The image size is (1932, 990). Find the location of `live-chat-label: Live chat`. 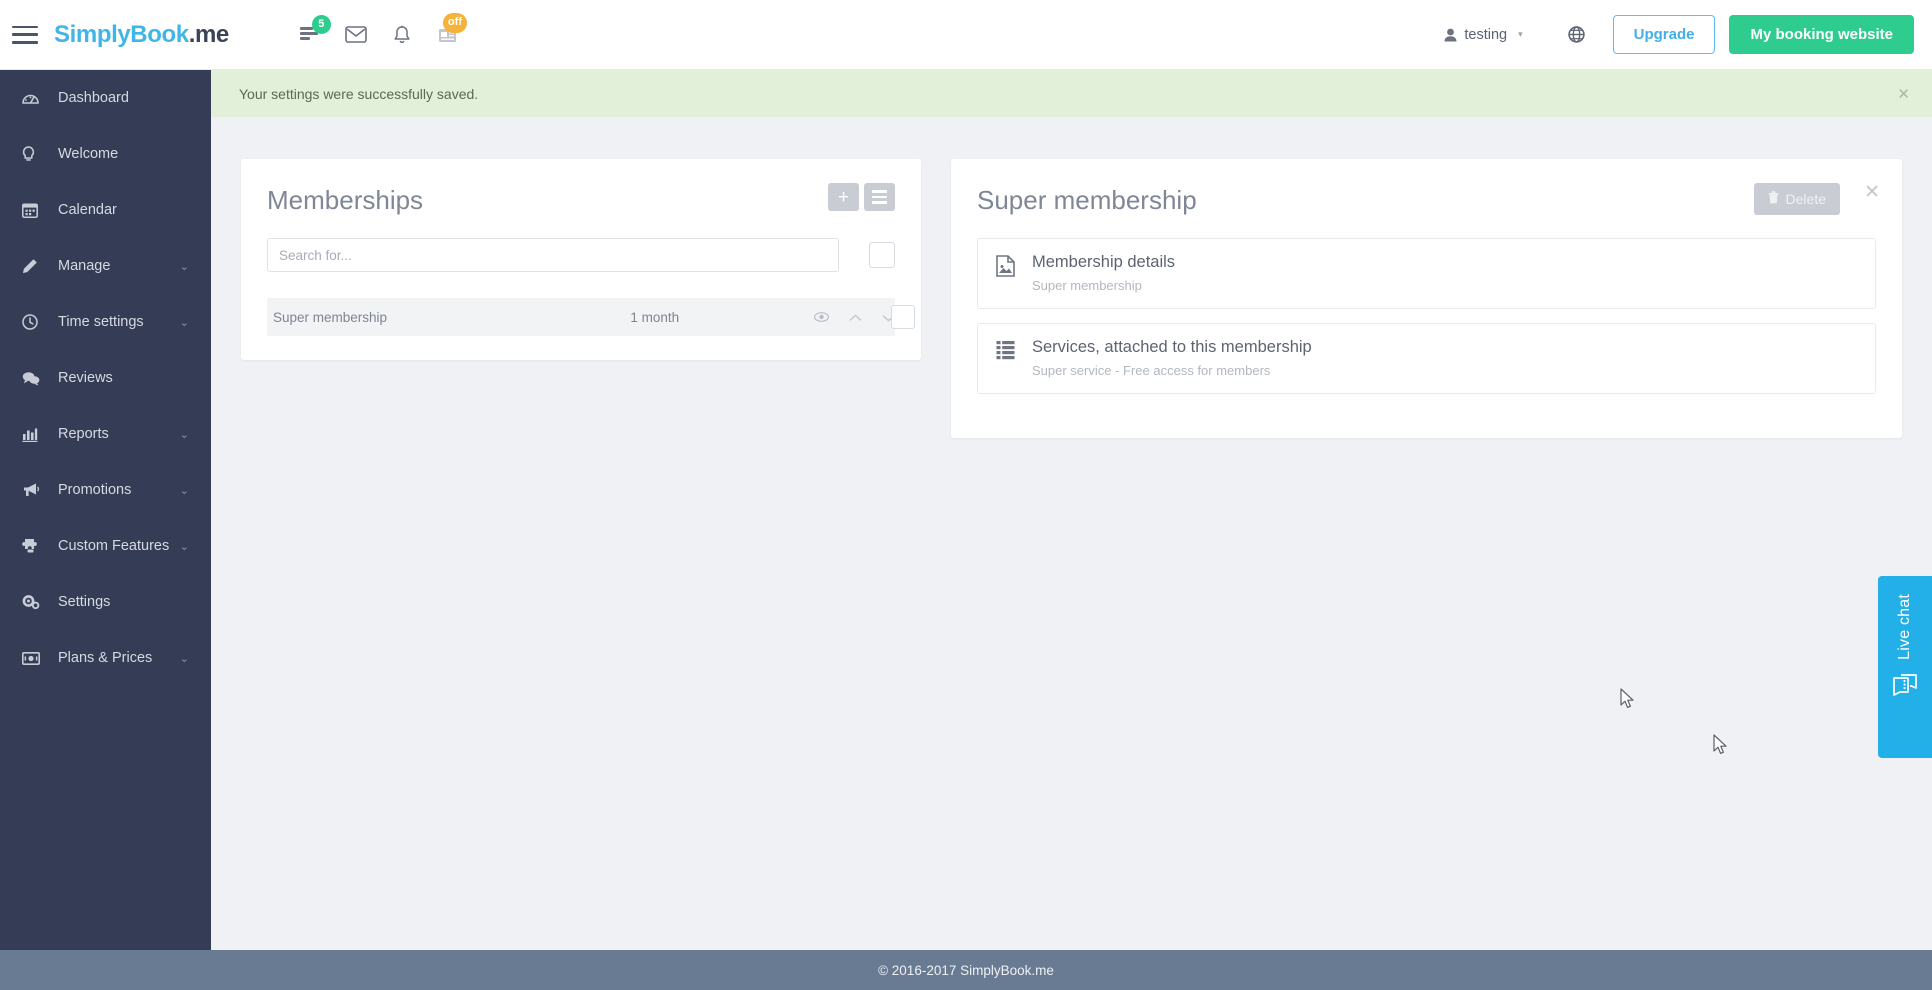

live-chat-label: Live chat is located at coordinates (1904, 627).